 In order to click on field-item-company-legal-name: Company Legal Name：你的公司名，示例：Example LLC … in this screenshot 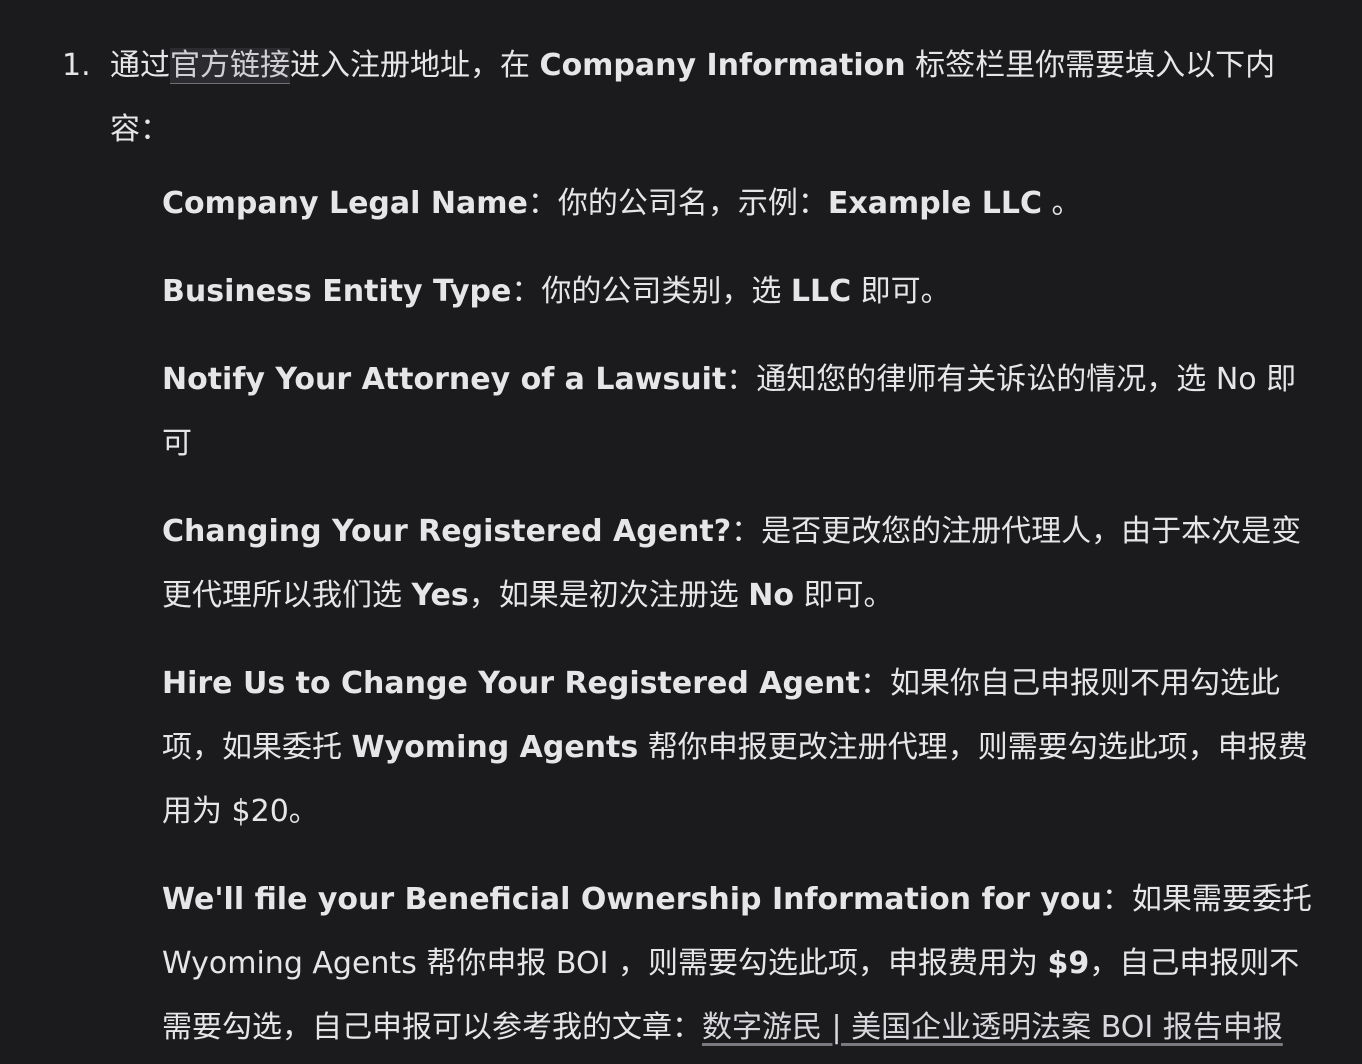, I will do `click(742, 204)`.